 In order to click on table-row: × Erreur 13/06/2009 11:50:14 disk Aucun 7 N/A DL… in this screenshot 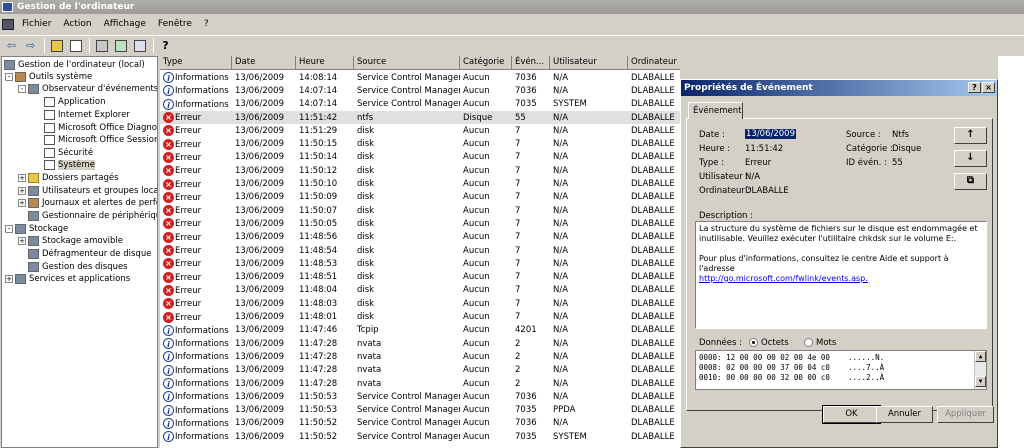, I will do `click(420, 157)`.